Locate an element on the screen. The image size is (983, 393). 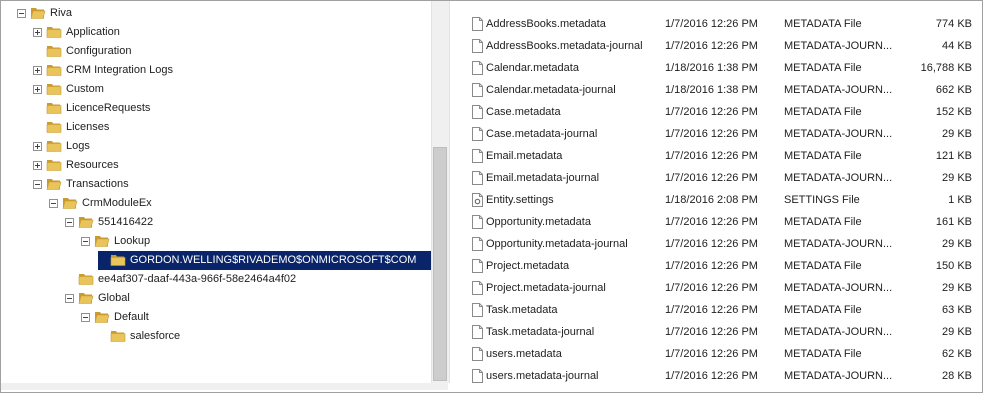
tree-node: Custom is located at coordinates (216, 89).